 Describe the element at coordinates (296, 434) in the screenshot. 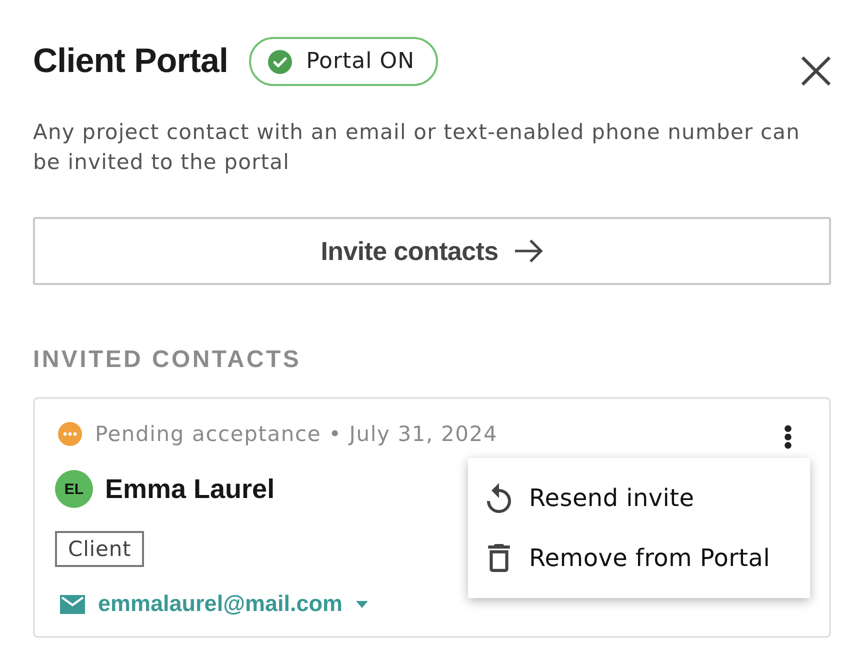

I see `status-text: Pending acceptance • July 31, 2024` at that location.